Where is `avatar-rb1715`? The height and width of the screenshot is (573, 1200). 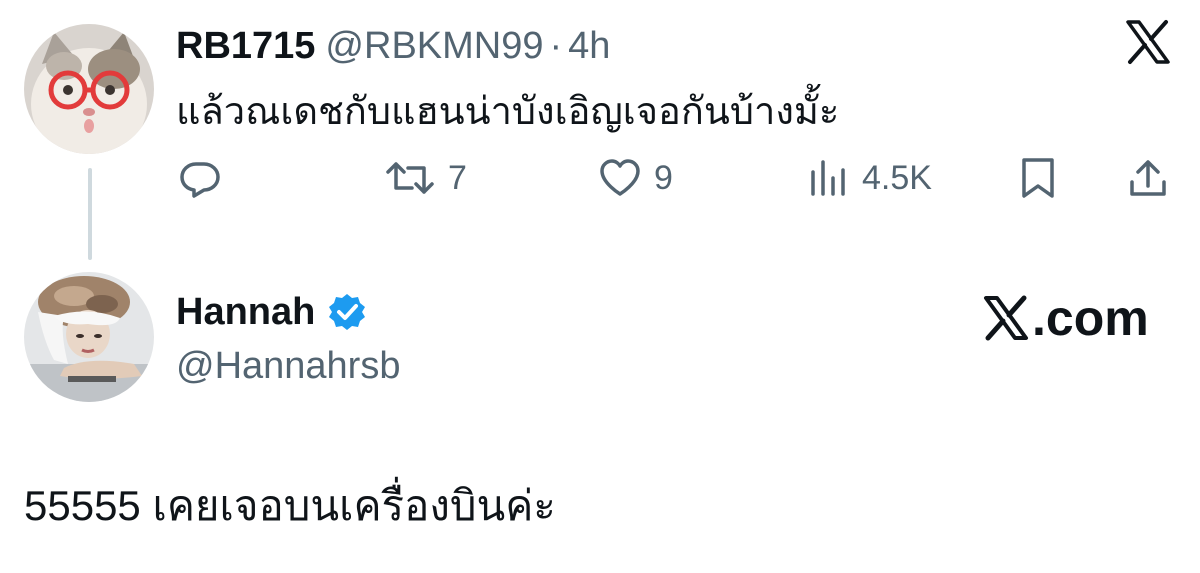 avatar-rb1715 is located at coordinates (89, 89).